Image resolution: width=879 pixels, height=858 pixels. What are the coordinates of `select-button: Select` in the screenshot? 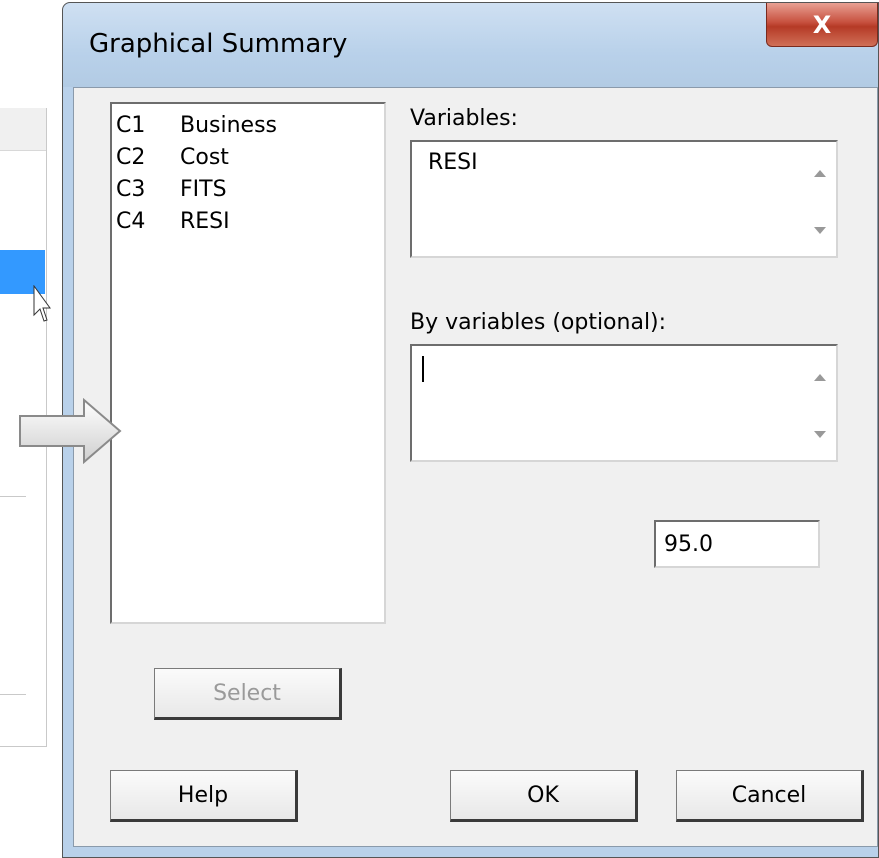 It's located at (248, 694).